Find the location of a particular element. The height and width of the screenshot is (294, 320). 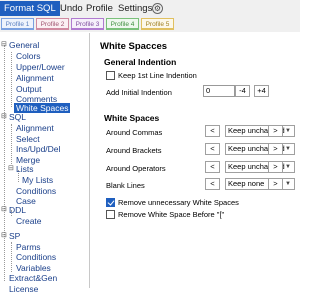

tab-profile-1: Profile 1 is located at coordinates (17, 24).